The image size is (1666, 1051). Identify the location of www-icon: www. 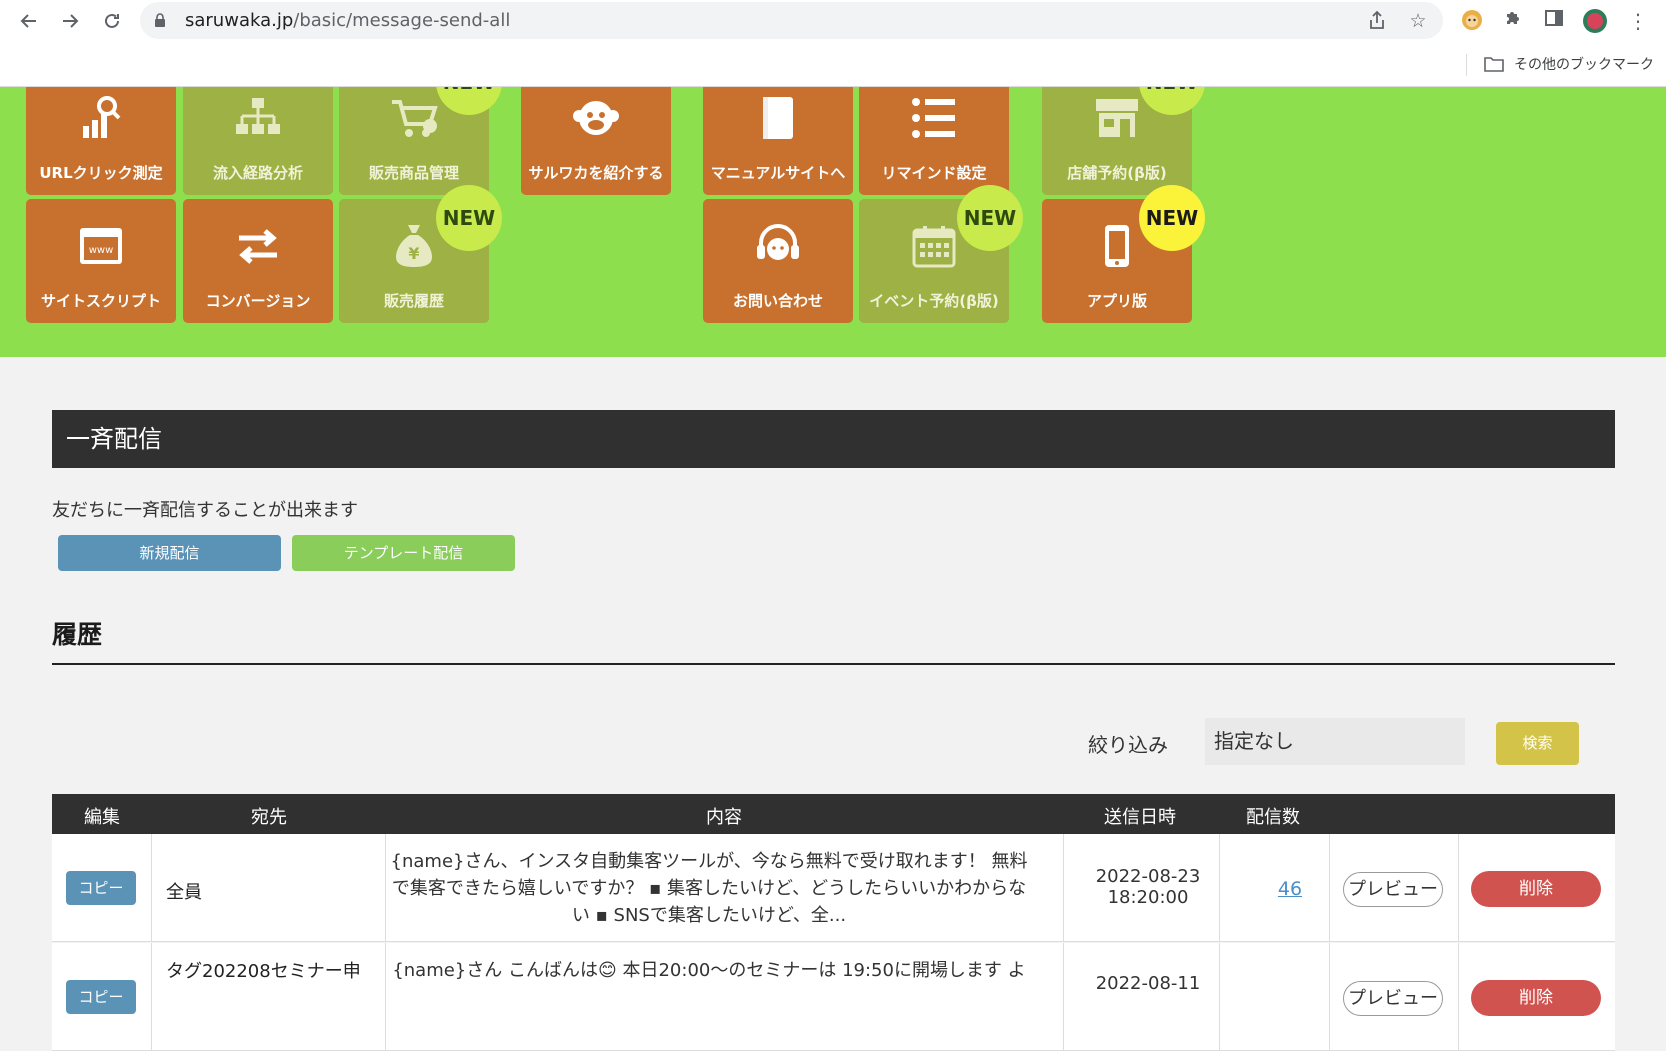
(101, 246).